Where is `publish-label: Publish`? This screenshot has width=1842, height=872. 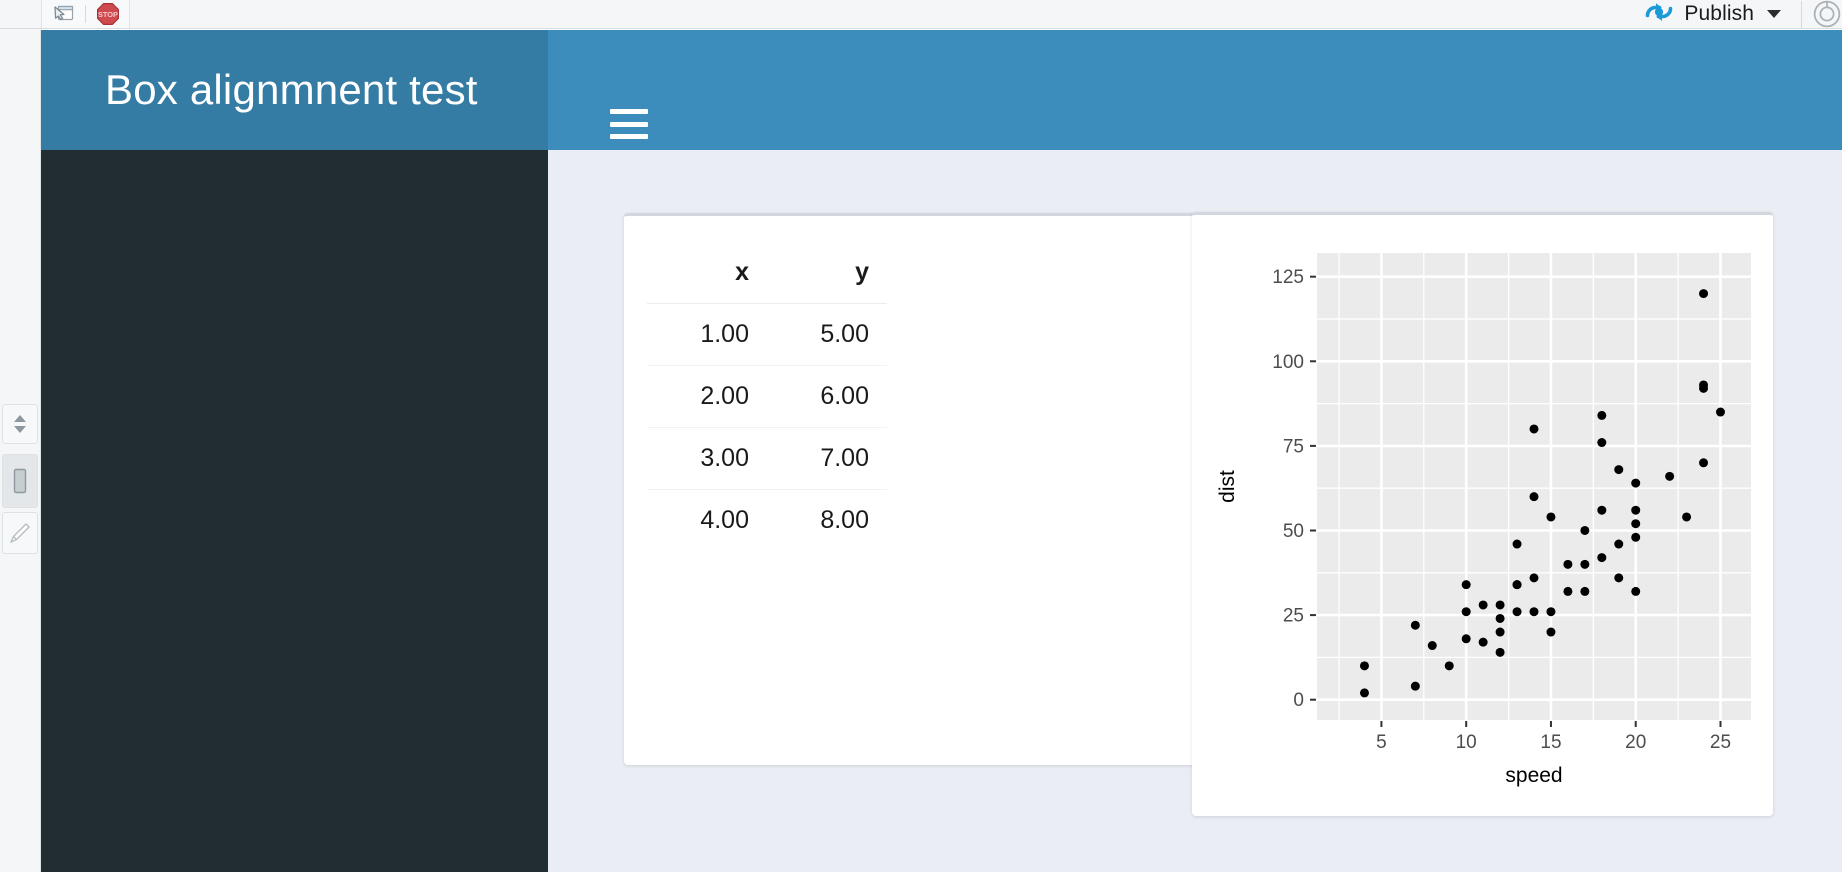 publish-label: Publish is located at coordinates (1719, 13).